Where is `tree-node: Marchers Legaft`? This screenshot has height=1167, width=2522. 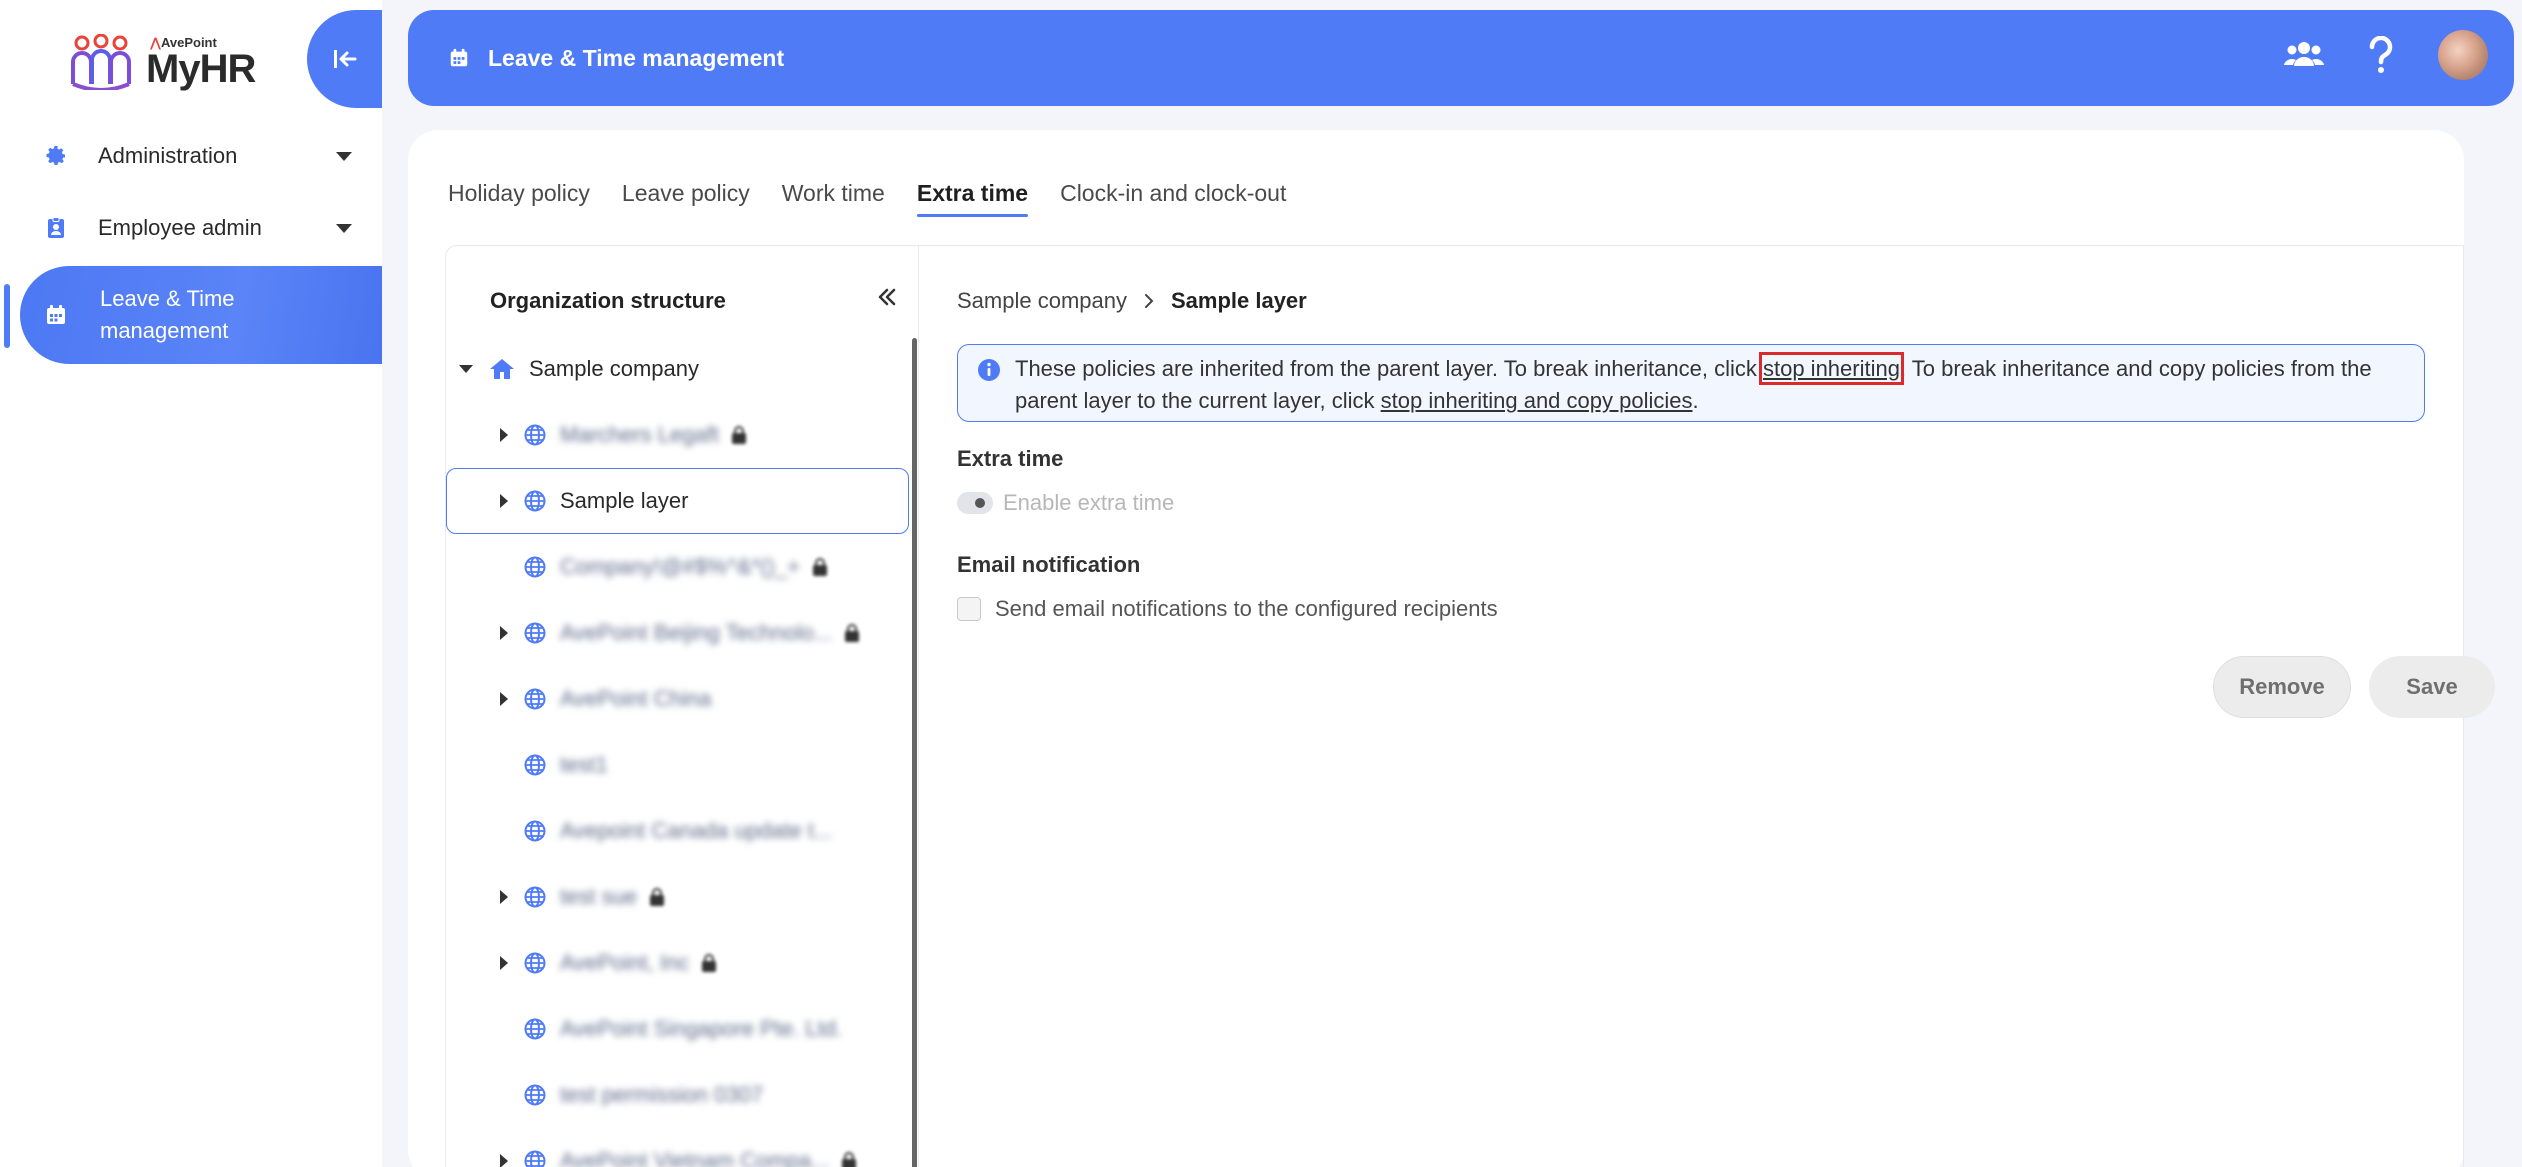 tree-node: Marchers Legaft is located at coordinates (677, 435).